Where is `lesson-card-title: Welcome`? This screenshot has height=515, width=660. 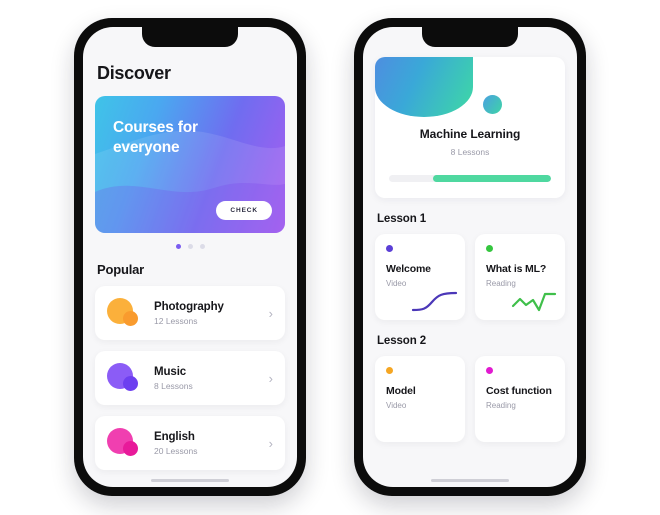 lesson-card-title: Welcome is located at coordinates (408, 269).